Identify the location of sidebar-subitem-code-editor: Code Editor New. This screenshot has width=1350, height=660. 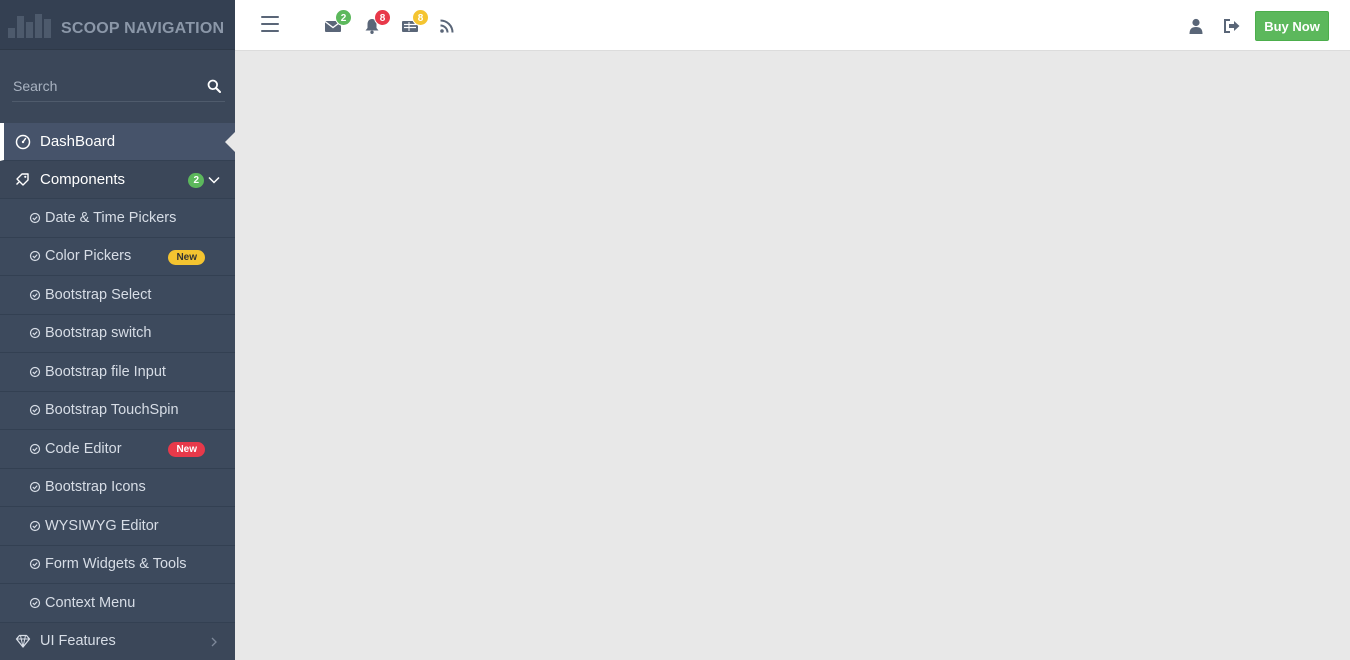
(117, 449).